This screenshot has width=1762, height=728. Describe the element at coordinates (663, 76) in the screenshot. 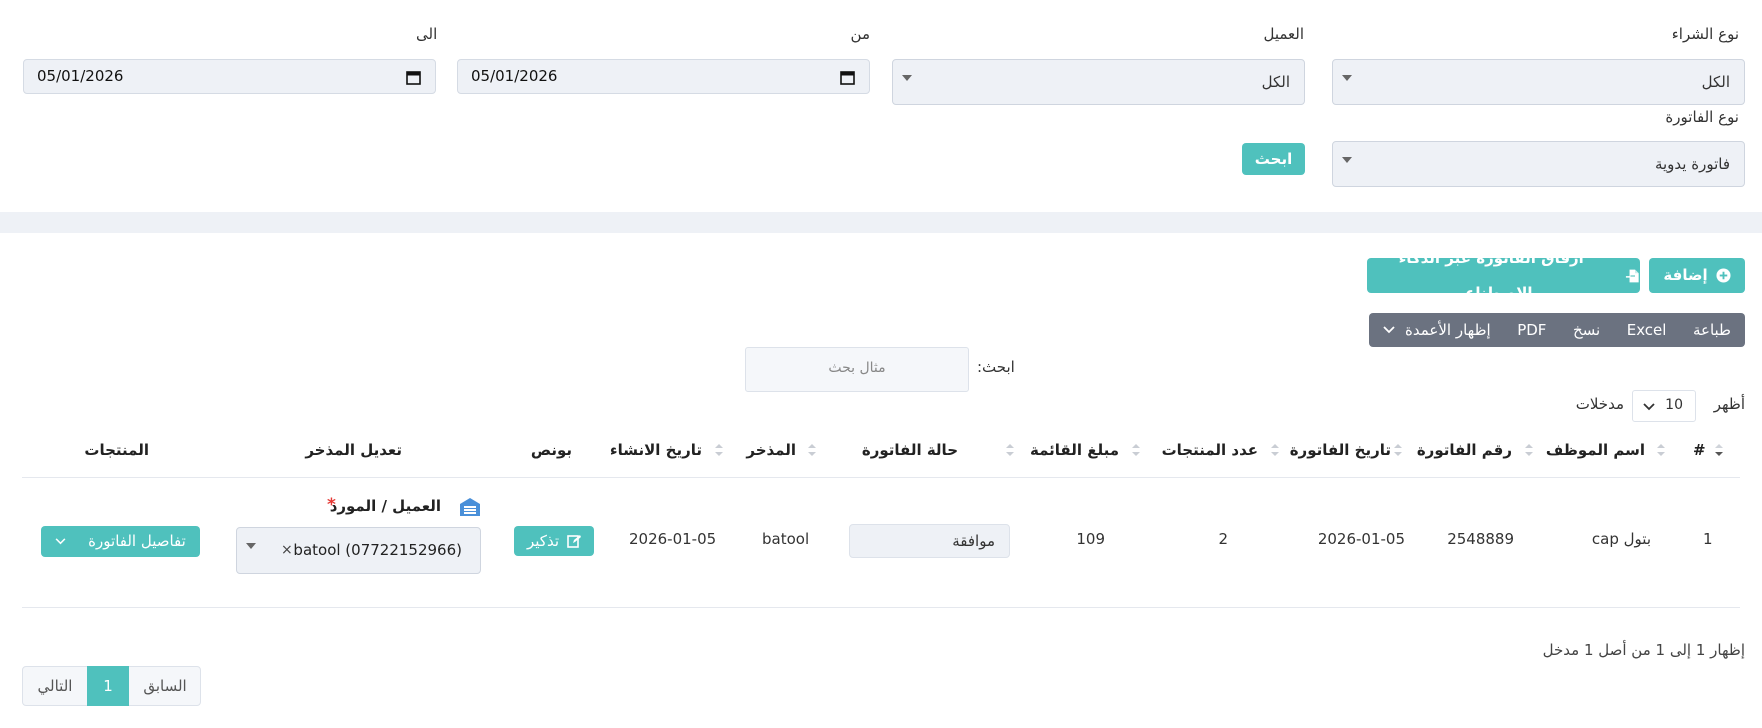

I see `from-date-input: 05/01/2026` at that location.